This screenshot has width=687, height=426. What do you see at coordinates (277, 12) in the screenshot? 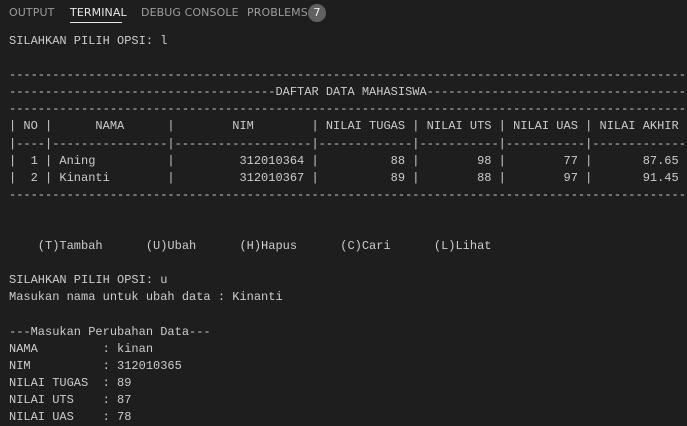
I see `tab-problems: PROBLEMS` at bounding box center [277, 12].